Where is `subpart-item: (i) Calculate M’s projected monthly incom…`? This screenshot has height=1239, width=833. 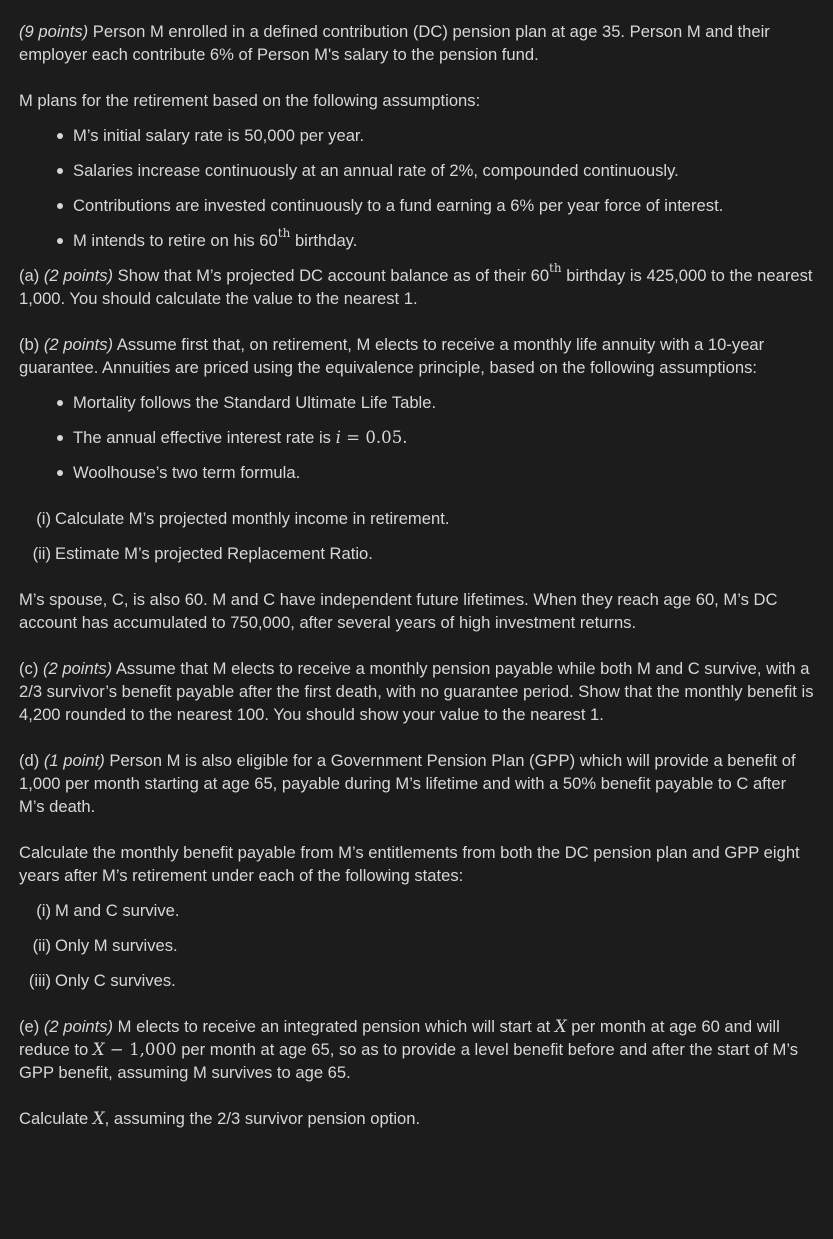
subpart-item: (i) Calculate M’s projected monthly incom… is located at coordinates (243, 518).